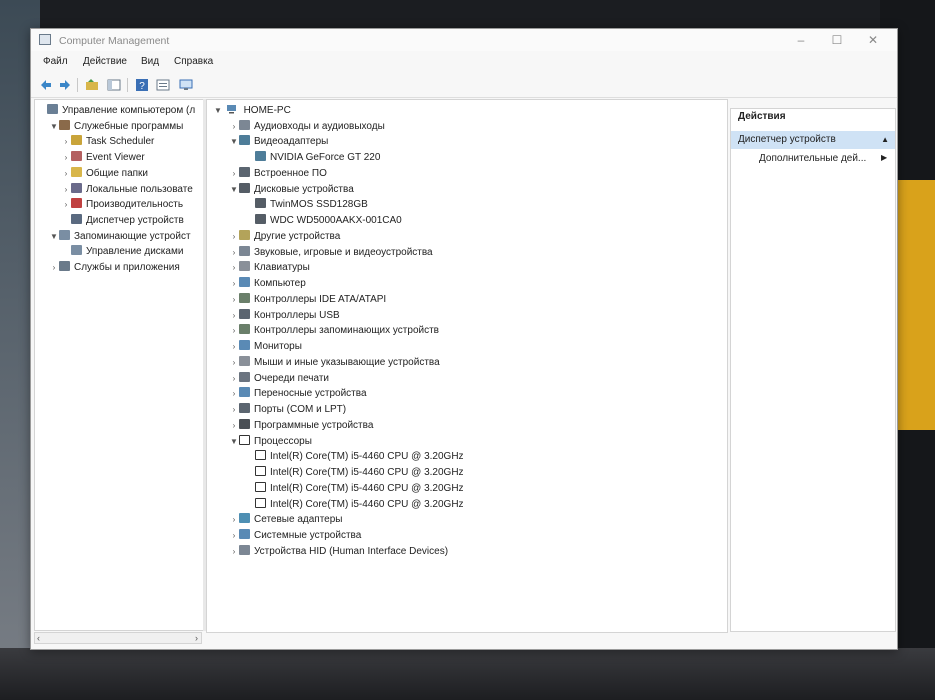  What do you see at coordinates (334, 362) in the screenshot?
I see `device-category: › Мыши и иные указывающие устройства` at bounding box center [334, 362].